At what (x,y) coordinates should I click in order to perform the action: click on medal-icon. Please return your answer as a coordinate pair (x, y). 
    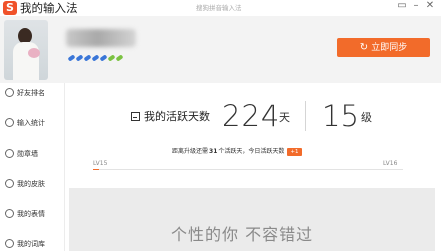
    Looking at the image, I should click on (9, 153).